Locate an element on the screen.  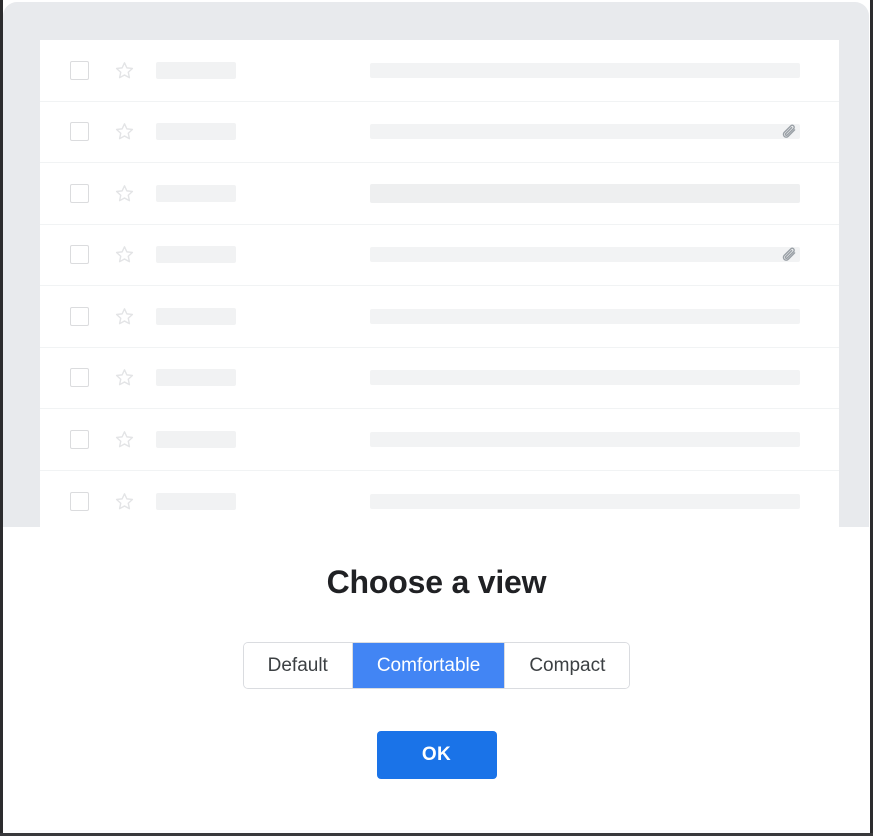
window-frame-left-edge is located at coordinates (1, 418).